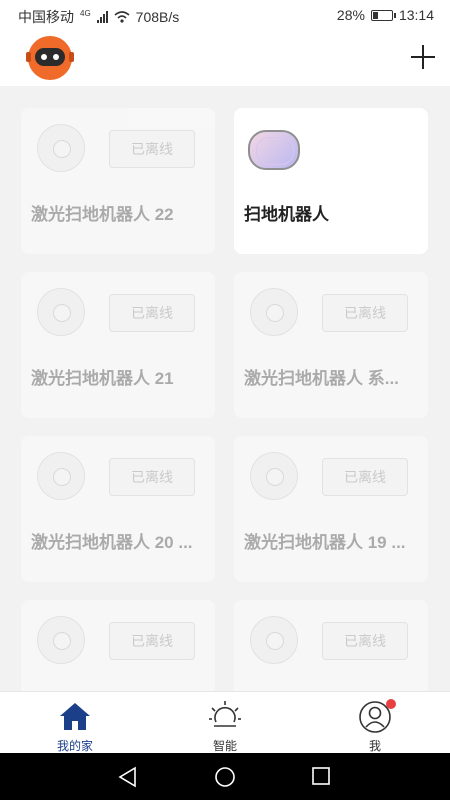  I want to click on signal-icon, so click(102, 17).